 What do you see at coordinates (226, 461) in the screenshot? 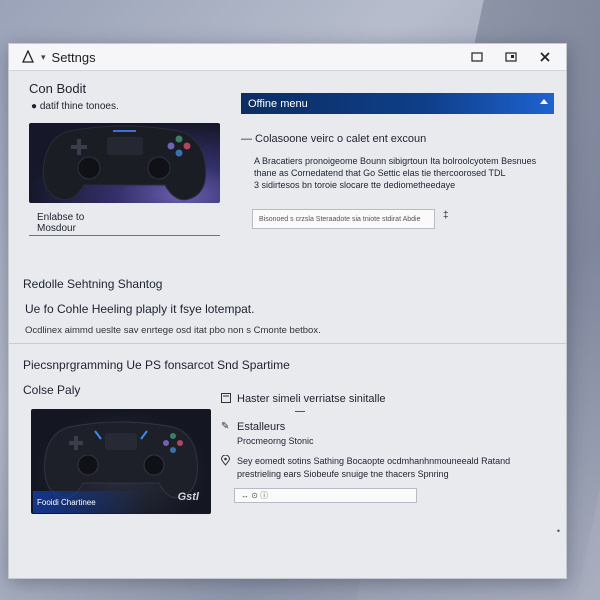
I see `location-icon` at bounding box center [226, 461].